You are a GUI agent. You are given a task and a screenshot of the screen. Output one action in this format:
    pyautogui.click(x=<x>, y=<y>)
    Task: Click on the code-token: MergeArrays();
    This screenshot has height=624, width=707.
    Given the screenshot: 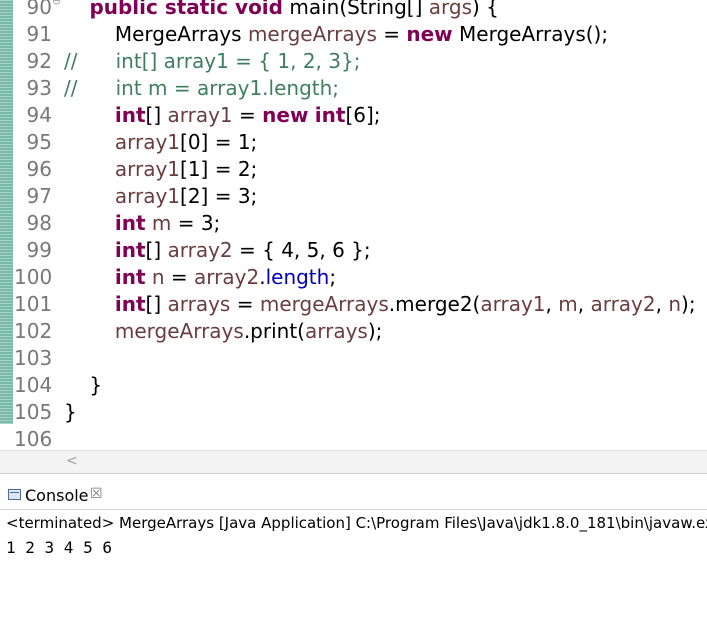 What is the action you would take?
    pyautogui.click(x=530, y=34)
    